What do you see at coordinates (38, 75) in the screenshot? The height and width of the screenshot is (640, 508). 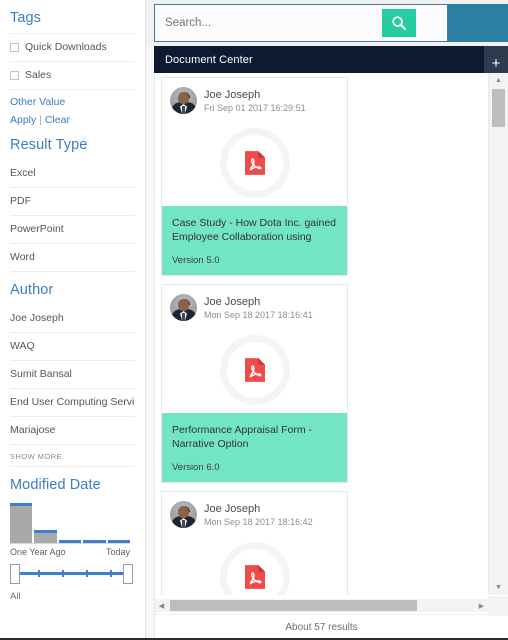 I see `facet-label: Sales` at bounding box center [38, 75].